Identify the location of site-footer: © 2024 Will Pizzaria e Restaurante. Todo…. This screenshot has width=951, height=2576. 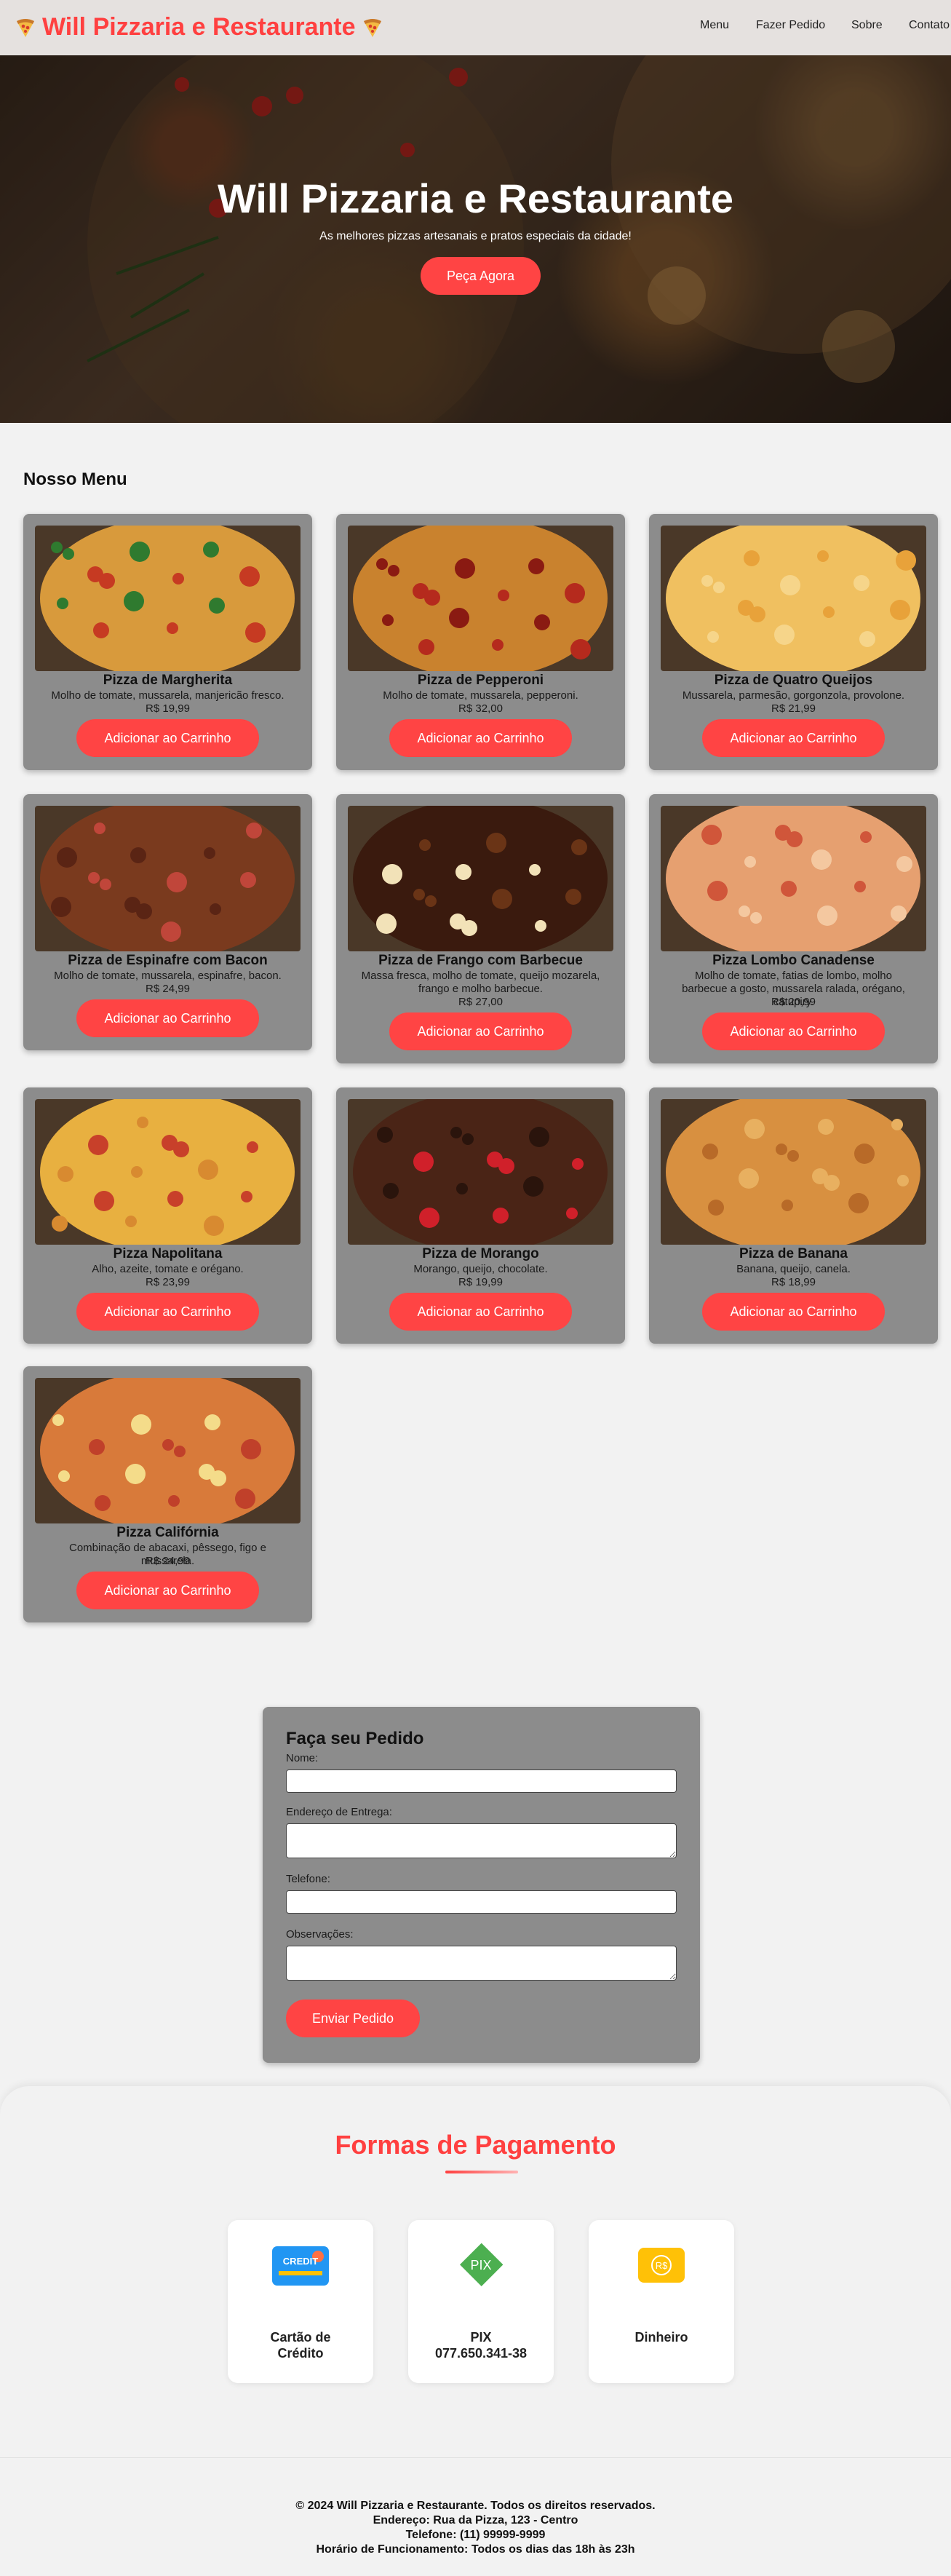
(476, 2516).